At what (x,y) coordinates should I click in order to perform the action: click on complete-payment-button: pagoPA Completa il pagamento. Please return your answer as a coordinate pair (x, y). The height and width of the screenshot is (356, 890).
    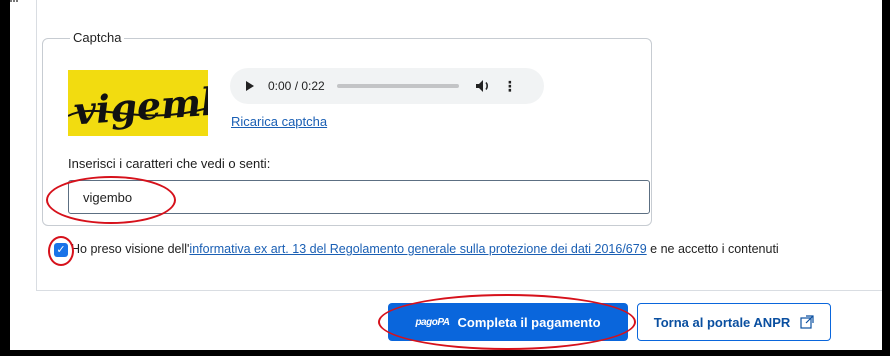
    Looking at the image, I should click on (508, 322).